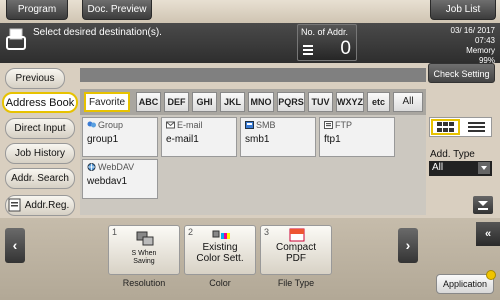 The height and width of the screenshot is (300, 500). I want to click on list-view-icon, so click(476, 127).